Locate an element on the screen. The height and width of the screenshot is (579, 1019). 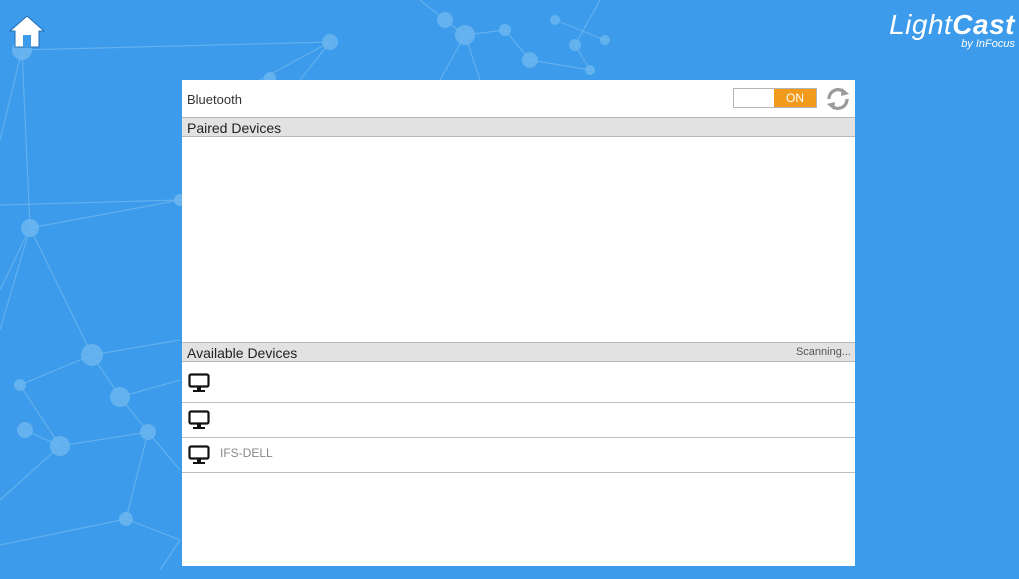
logo-cast-text: Cast is located at coordinates (983, 24).